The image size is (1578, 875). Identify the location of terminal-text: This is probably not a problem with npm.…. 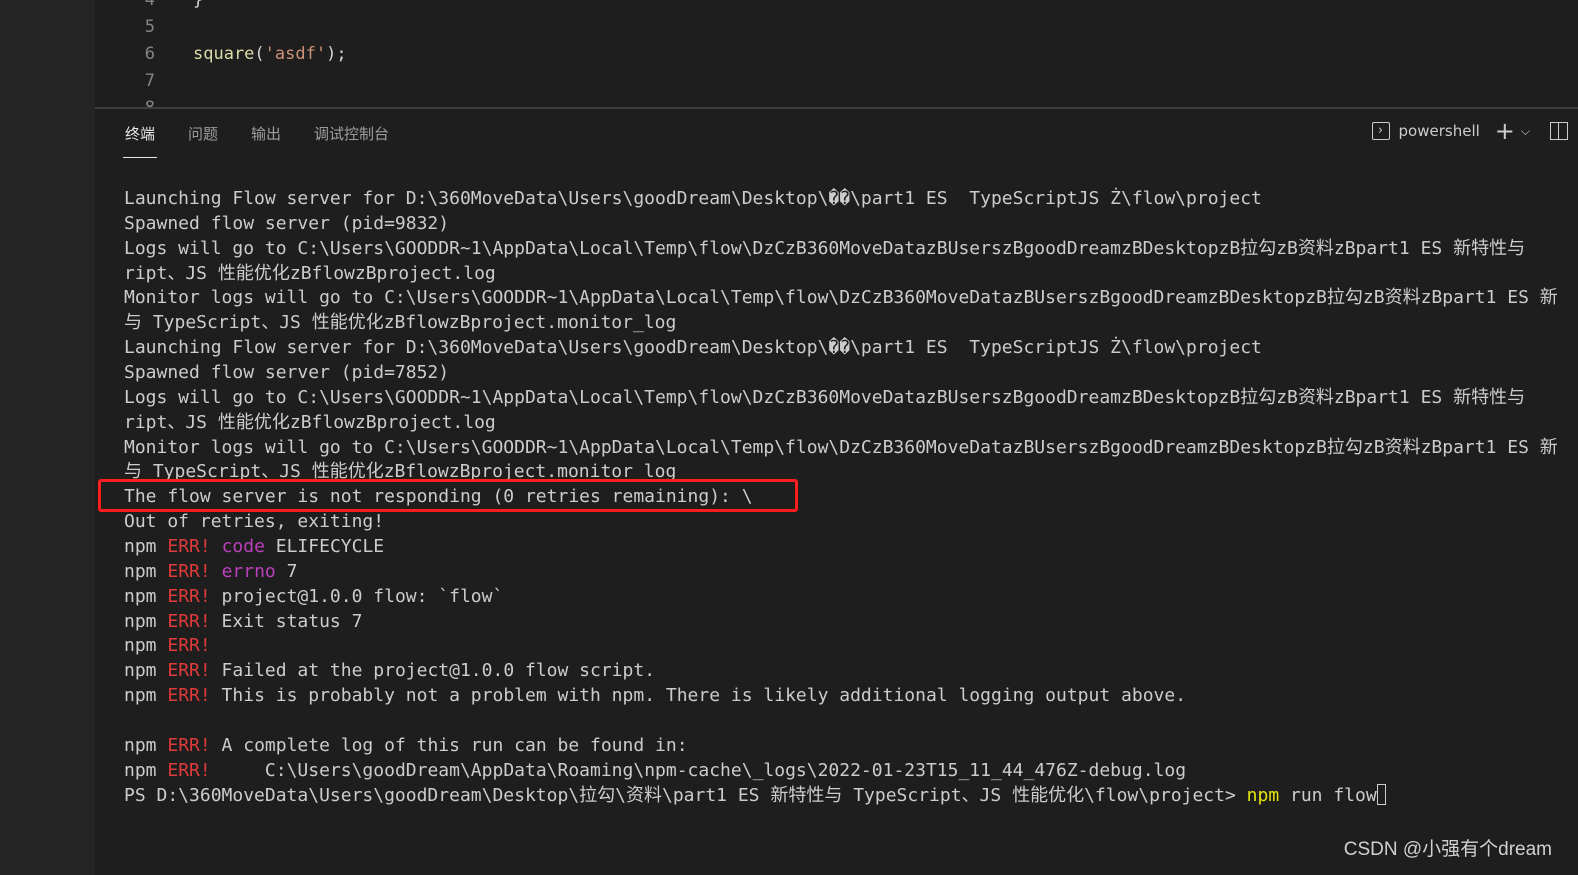
(698, 696).